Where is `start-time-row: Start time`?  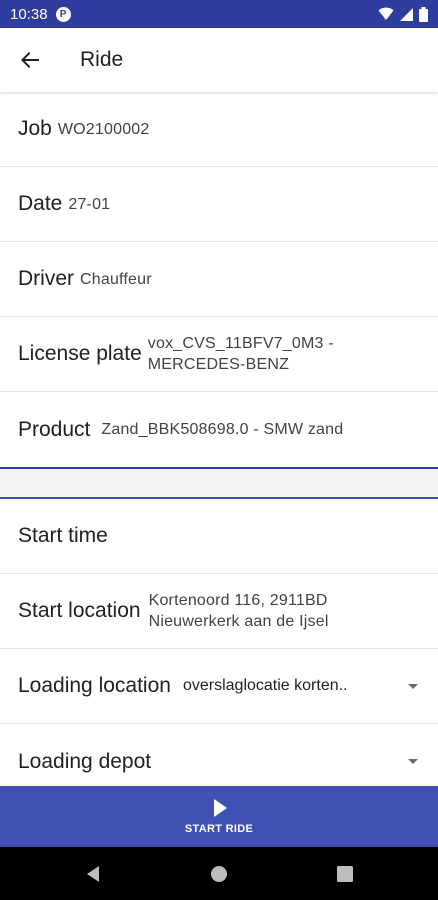
start-time-row: Start time is located at coordinates (219, 536).